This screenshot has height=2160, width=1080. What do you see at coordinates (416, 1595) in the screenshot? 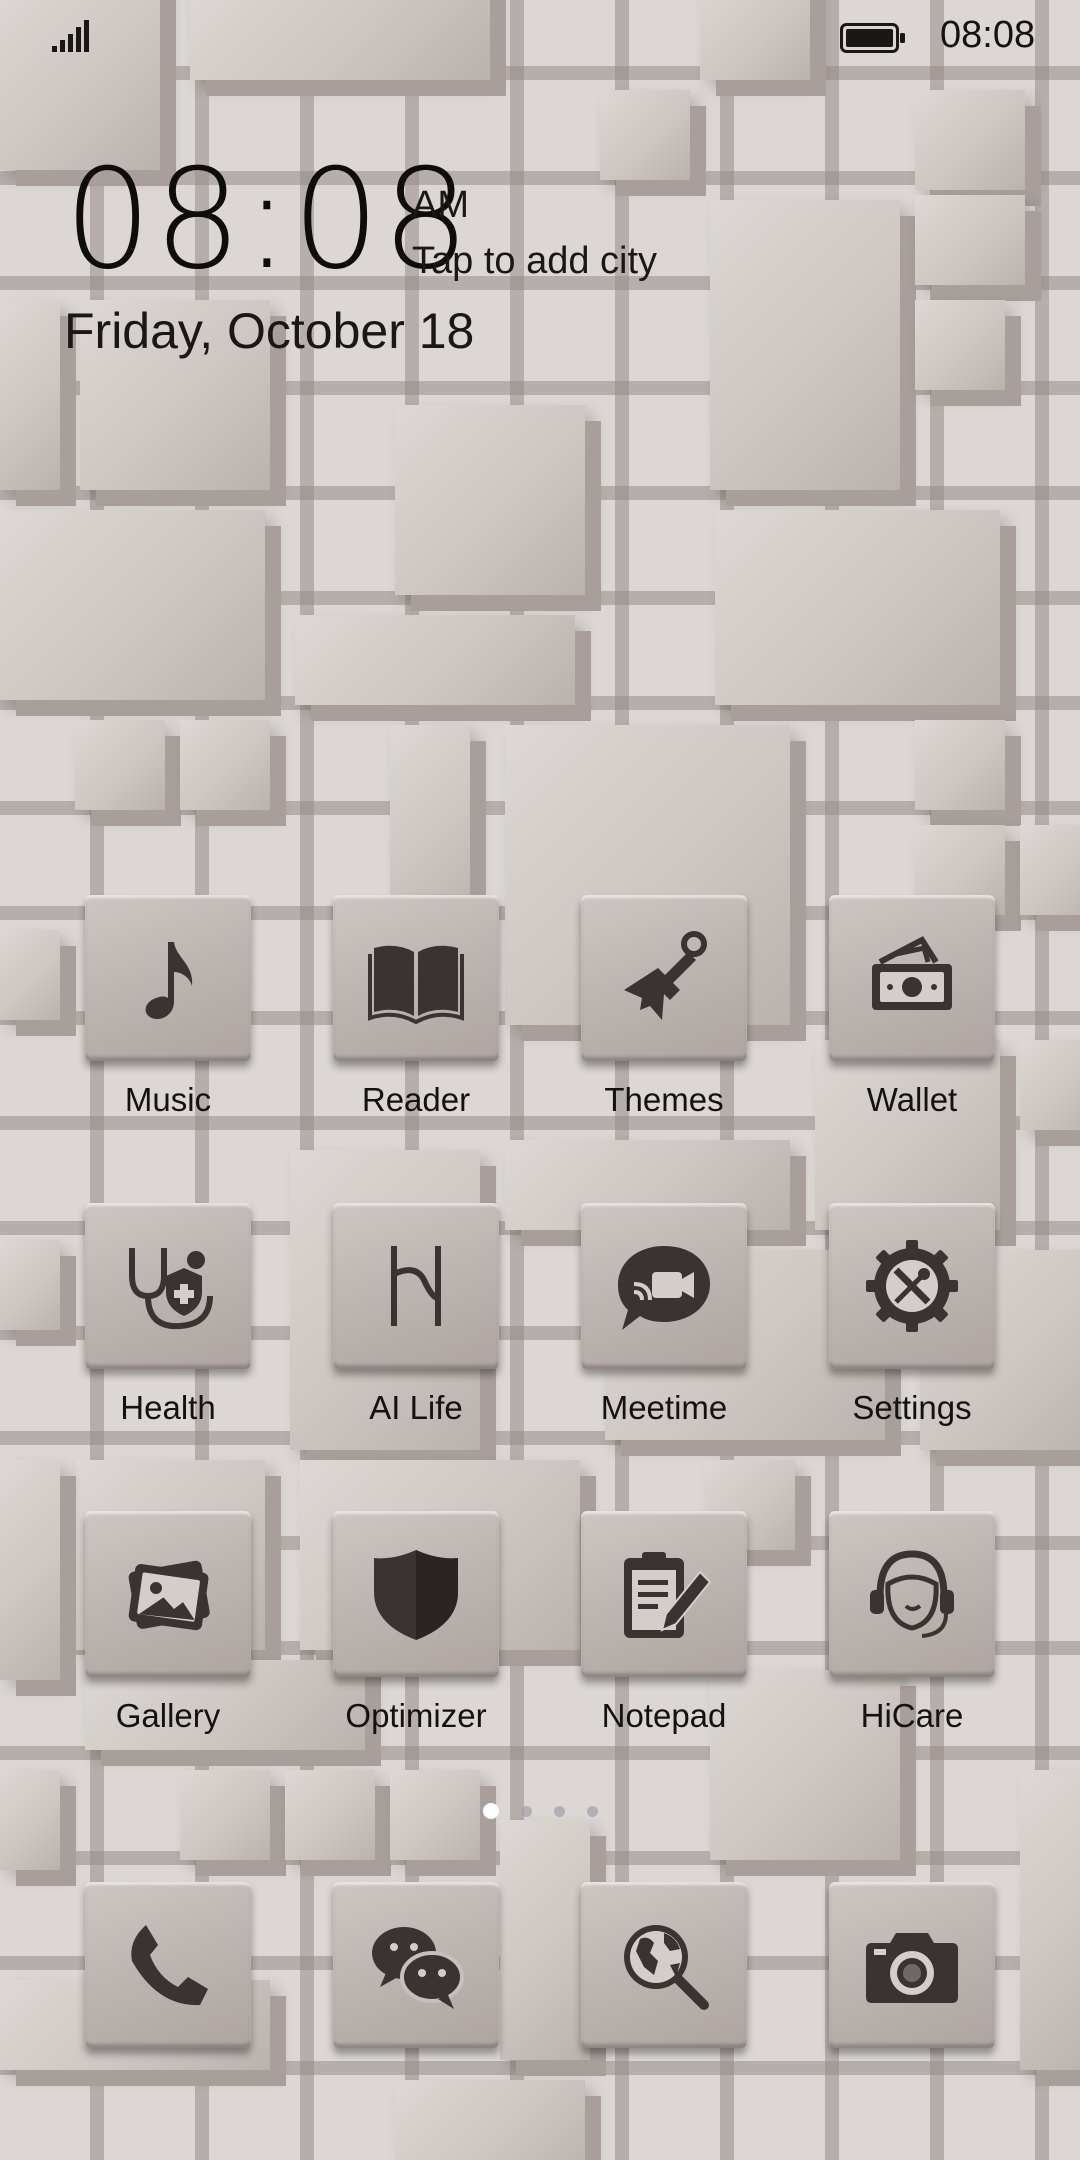
I see `shield-icon` at bounding box center [416, 1595].